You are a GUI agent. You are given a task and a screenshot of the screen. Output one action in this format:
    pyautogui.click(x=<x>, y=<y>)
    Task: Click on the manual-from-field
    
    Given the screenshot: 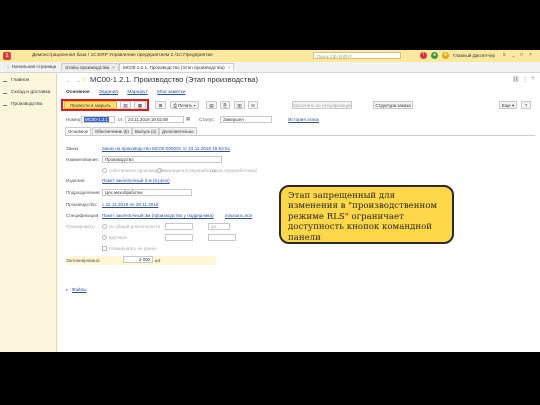 What is the action you would take?
    pyautogui.click(x=179, y=237)
    